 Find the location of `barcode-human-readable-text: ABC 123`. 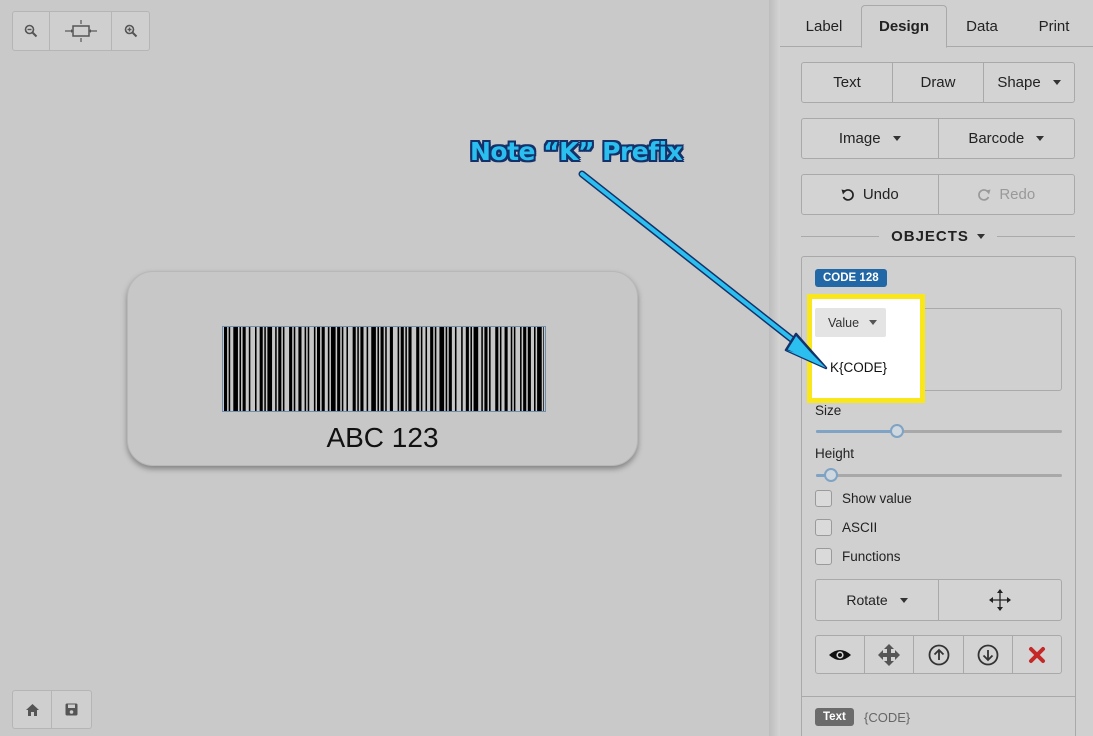

barcode-human-readable-text: ABC 123 is located at coordinates (382, 437).